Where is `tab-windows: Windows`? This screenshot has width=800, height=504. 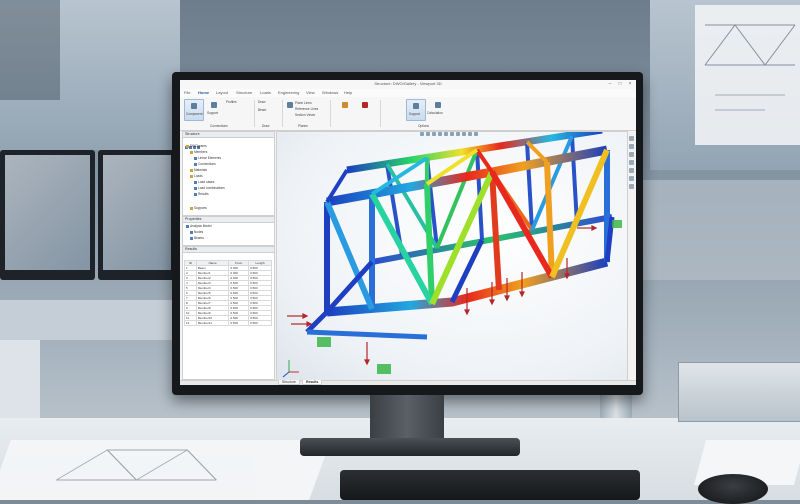 tab-windows: Windows is located at coordinates (330, 92).